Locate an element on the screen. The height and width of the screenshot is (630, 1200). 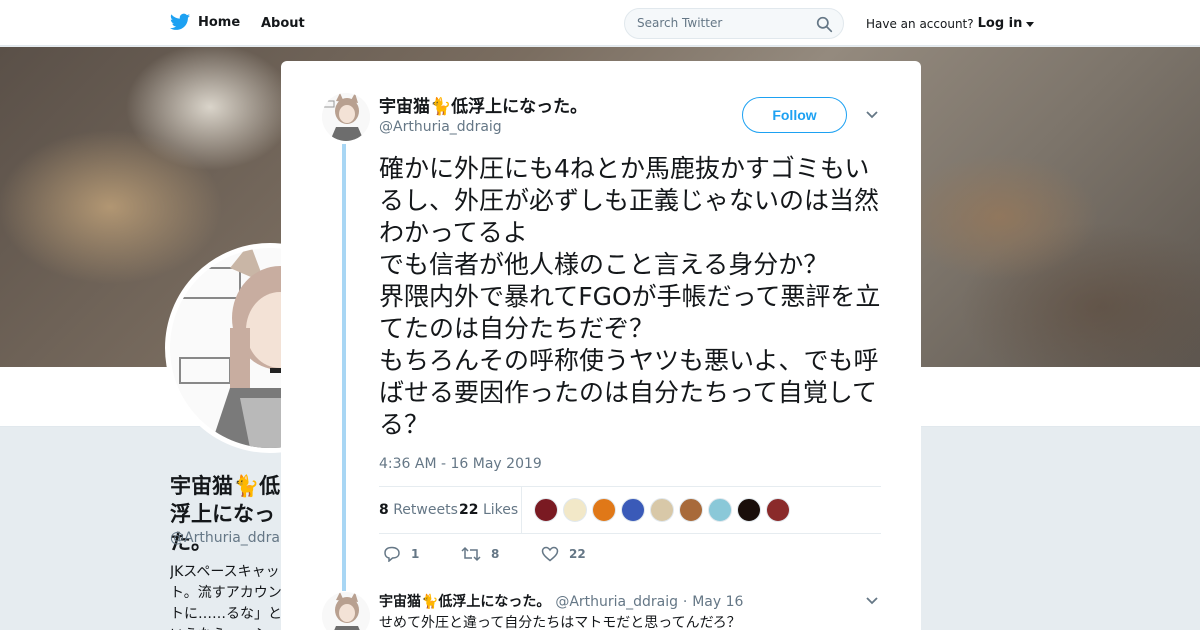
likes-label: Likes is located at coordinates (500, 510).